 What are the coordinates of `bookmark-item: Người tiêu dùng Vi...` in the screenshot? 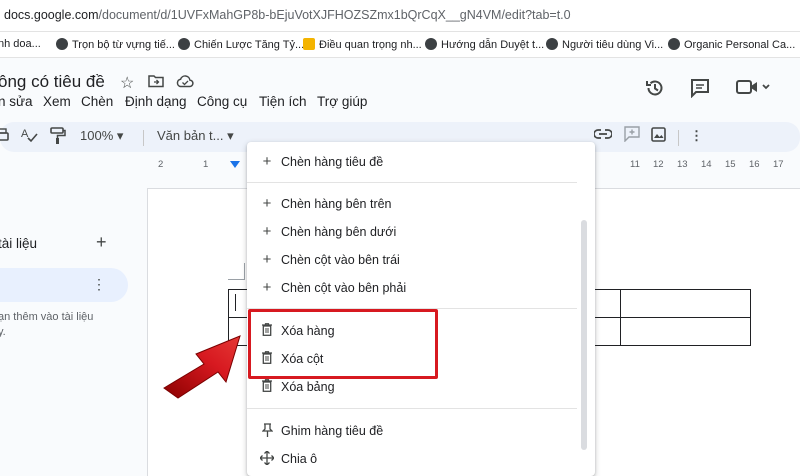 It's located at (604, 44).